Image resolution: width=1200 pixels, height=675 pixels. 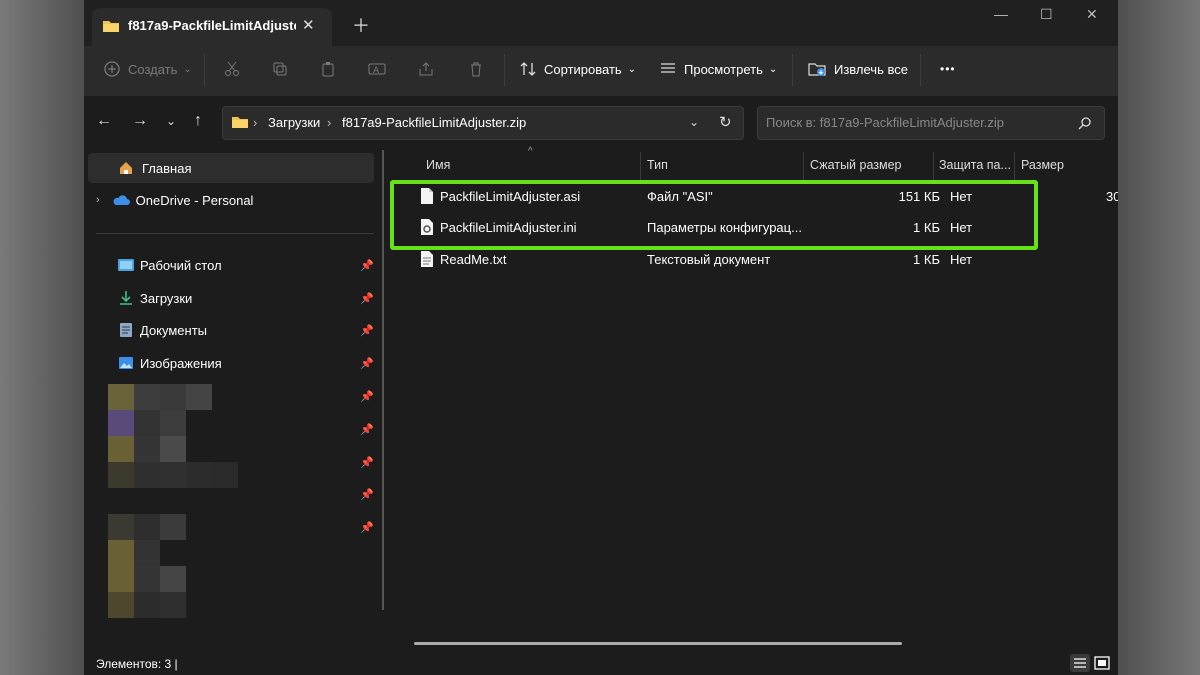 I want to click on refresh-icon: ↻, so click(x=725, y=122).